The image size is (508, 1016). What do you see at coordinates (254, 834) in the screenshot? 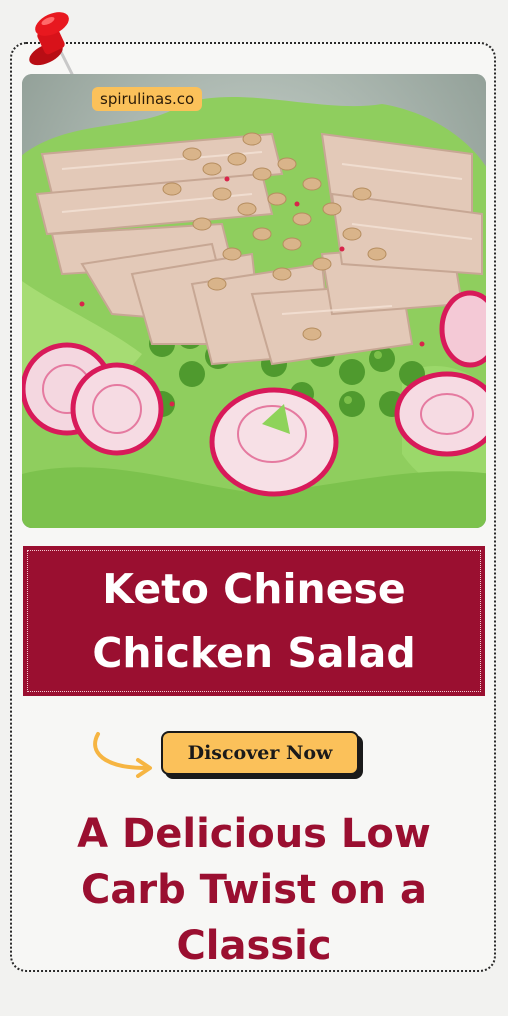
I see `subtitle-line-1: A Delicious Low` at bounding box center [254, 834].